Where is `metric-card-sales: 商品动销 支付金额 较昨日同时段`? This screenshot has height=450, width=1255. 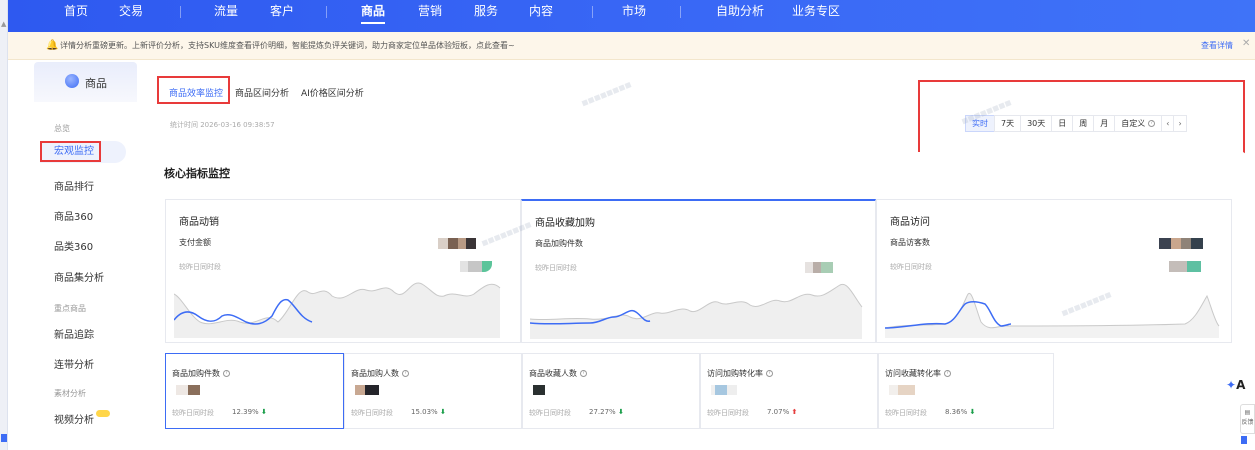
metric-card-sales: 商品动销 支付金额 较昨日同时段 is located at coordinates (343, 271).